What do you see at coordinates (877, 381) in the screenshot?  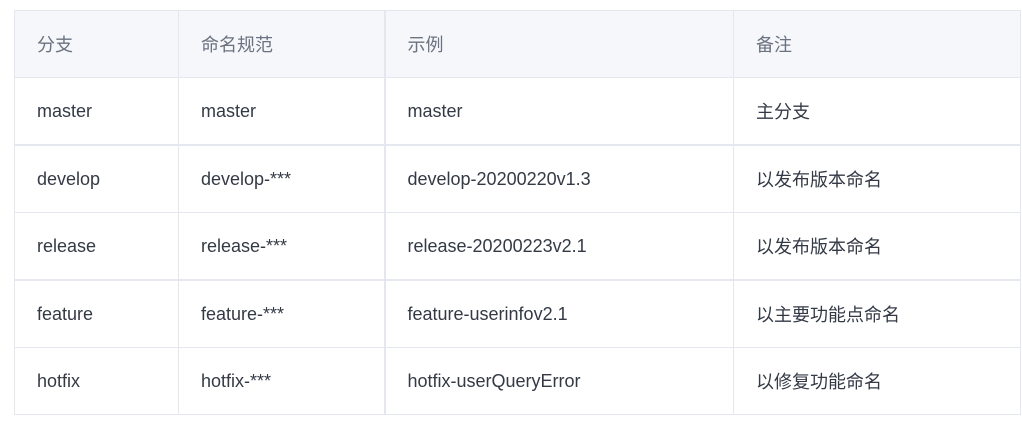 I see `cell-remark: 以修复功能命名` at bounding box center [877, 381].